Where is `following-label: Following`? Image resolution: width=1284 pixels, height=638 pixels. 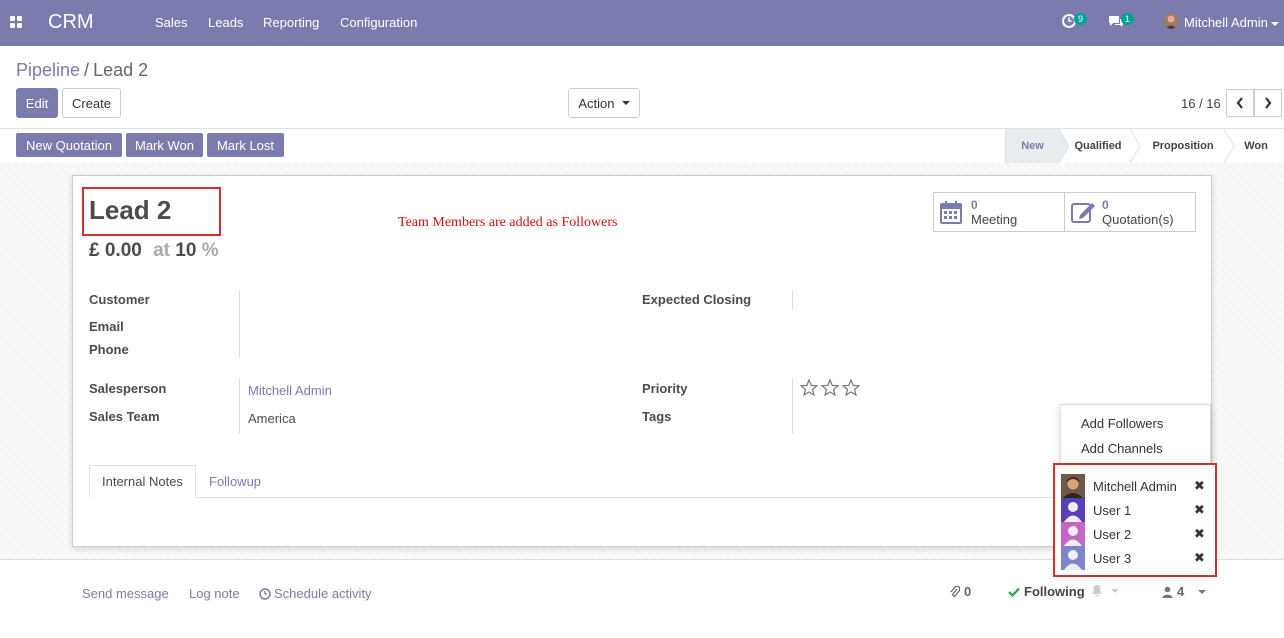 following-label: Following is located at coordinates (1054, 591).